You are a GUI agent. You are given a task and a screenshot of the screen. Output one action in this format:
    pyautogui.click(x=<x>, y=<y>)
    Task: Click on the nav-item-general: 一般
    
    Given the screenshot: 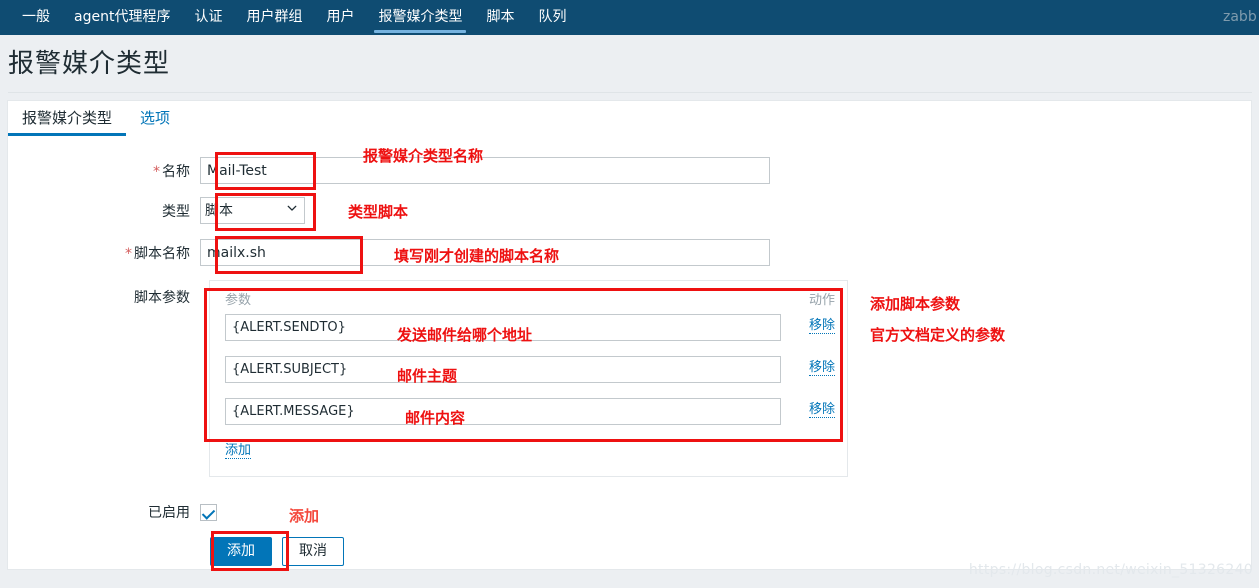 What is the action you would take?
    pyautogui.click(x=36, y=17)
    